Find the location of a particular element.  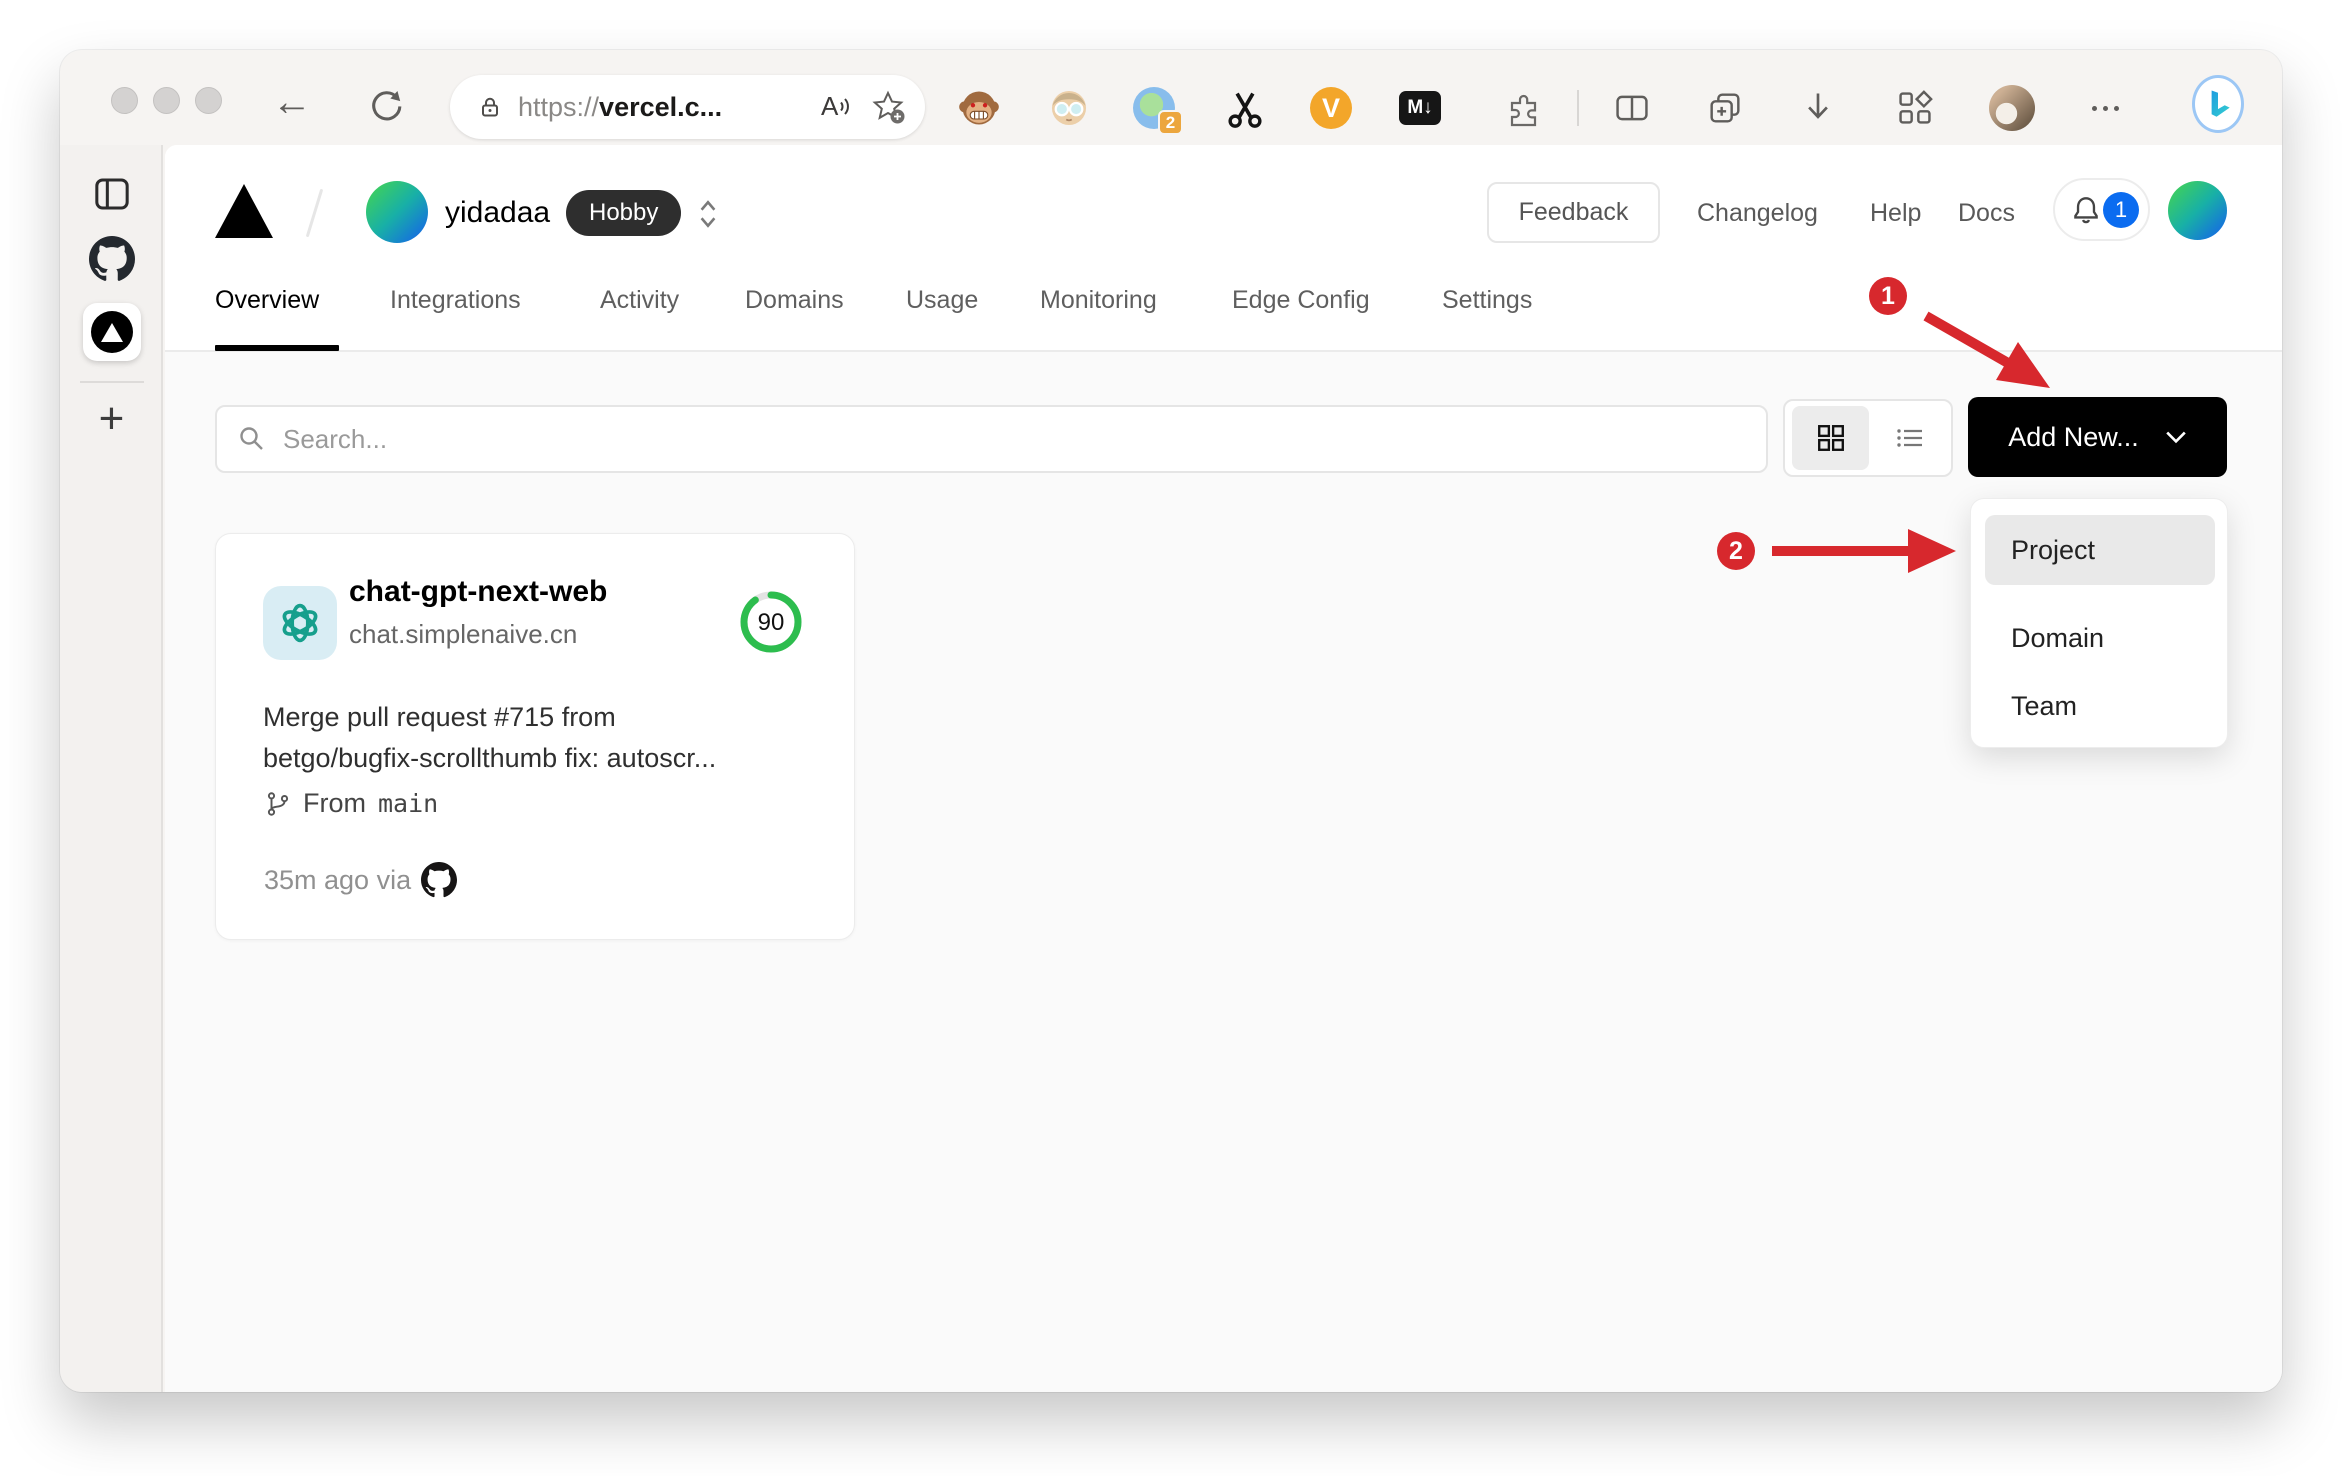

team-avatar is located at coordinates (397, 212).